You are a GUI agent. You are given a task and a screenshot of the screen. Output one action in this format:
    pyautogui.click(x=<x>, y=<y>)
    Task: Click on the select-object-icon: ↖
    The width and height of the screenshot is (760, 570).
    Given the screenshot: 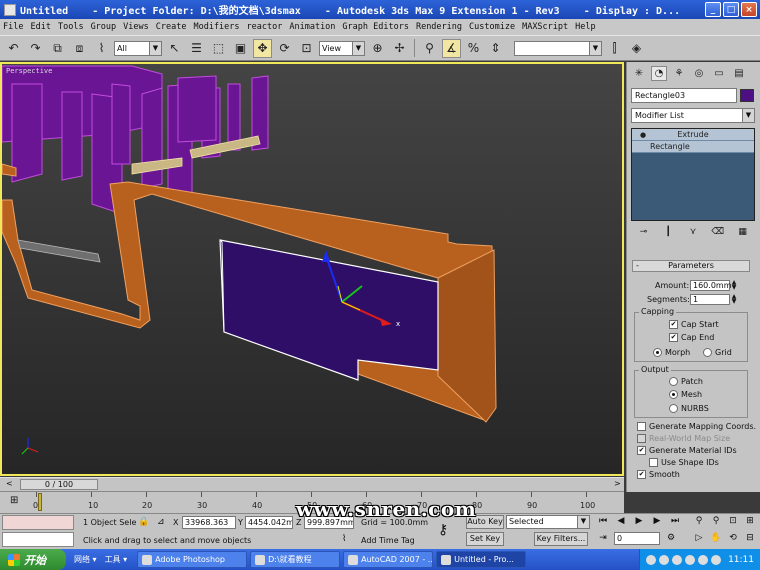 What is the action you would take?
    pyautogui.click(x=174, y=48)
    